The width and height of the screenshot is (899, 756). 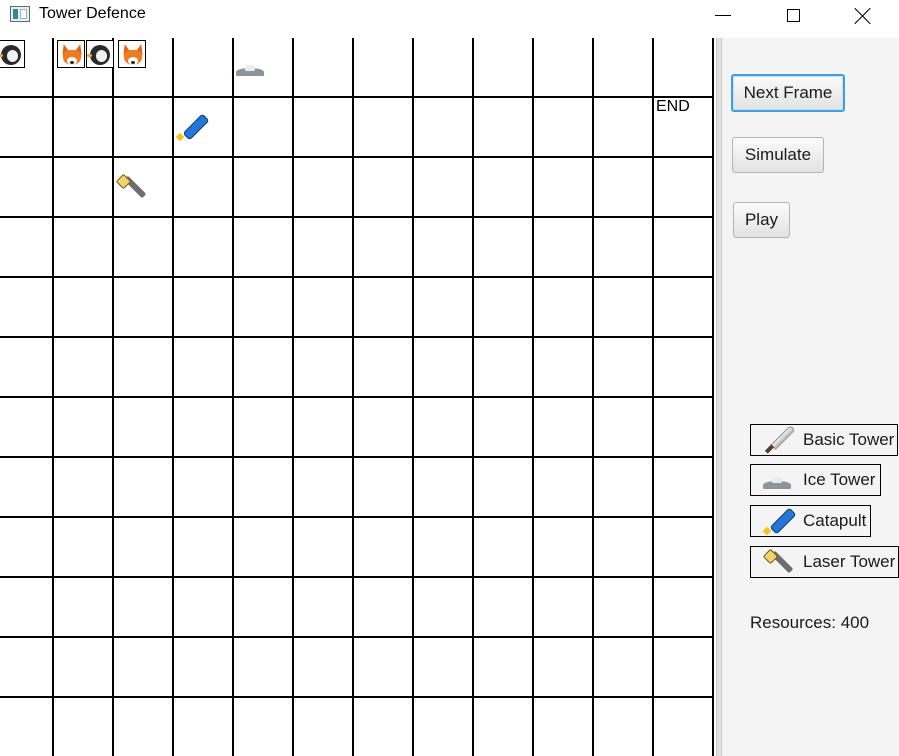 I want to click on simulate-button: Simulate, so click(x=778, y=155).